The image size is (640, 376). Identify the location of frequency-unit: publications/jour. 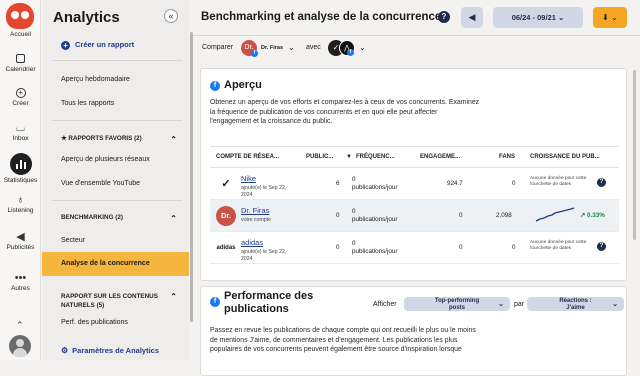
(375, 187).